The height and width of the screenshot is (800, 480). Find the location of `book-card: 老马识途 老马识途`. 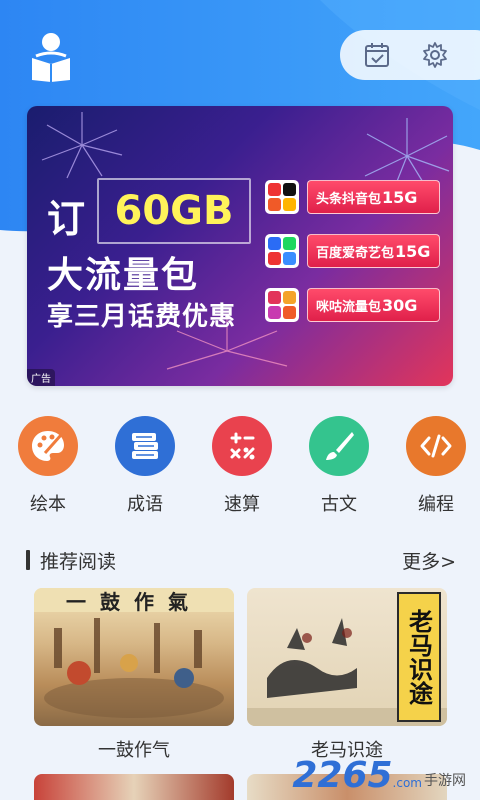

book-card: 老马识途 老马识途 is located at coordinates (347, 675).